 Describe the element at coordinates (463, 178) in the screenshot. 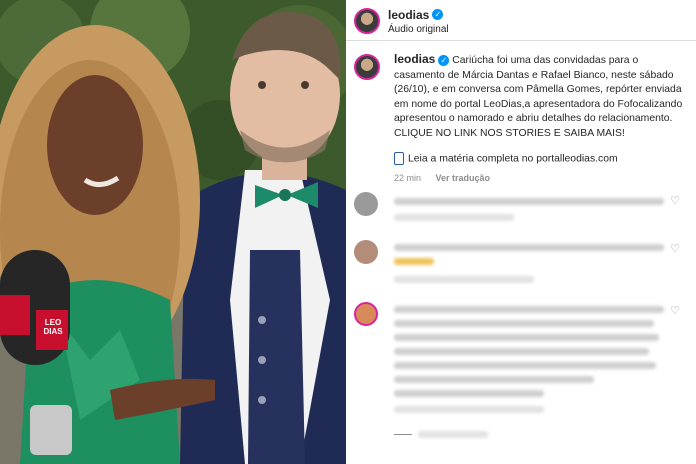

I see `translate-link: Ver tradução` at that location.